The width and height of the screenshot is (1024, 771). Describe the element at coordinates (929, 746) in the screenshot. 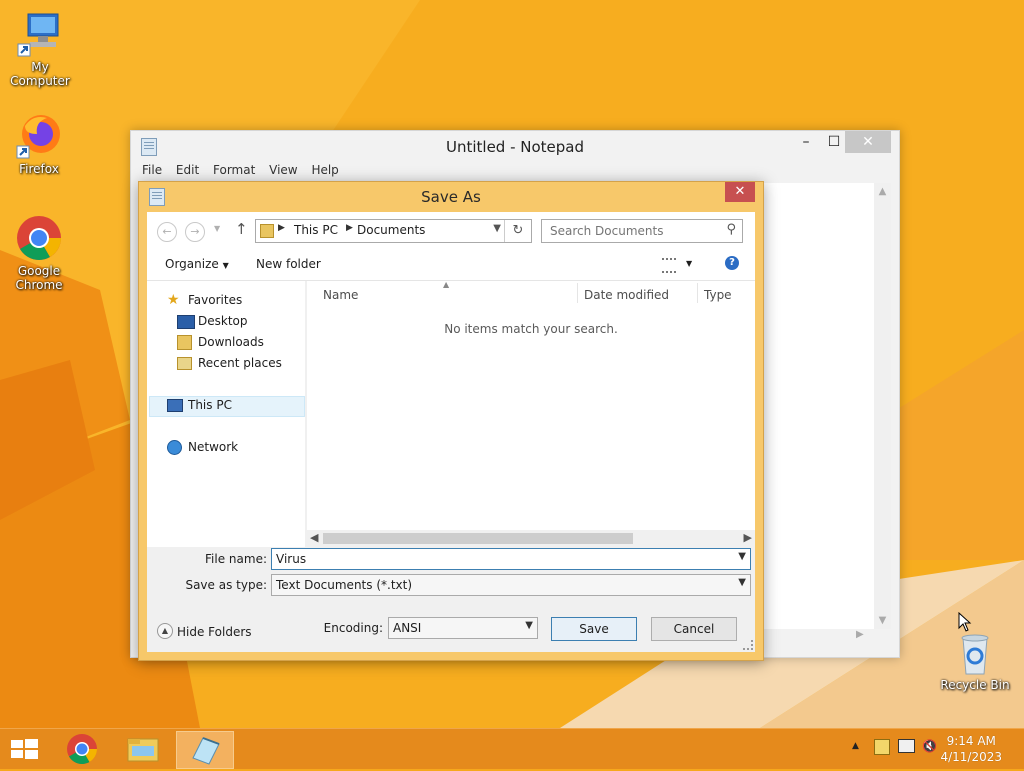

I see `volume-muted-icon: 🔇` at that location.